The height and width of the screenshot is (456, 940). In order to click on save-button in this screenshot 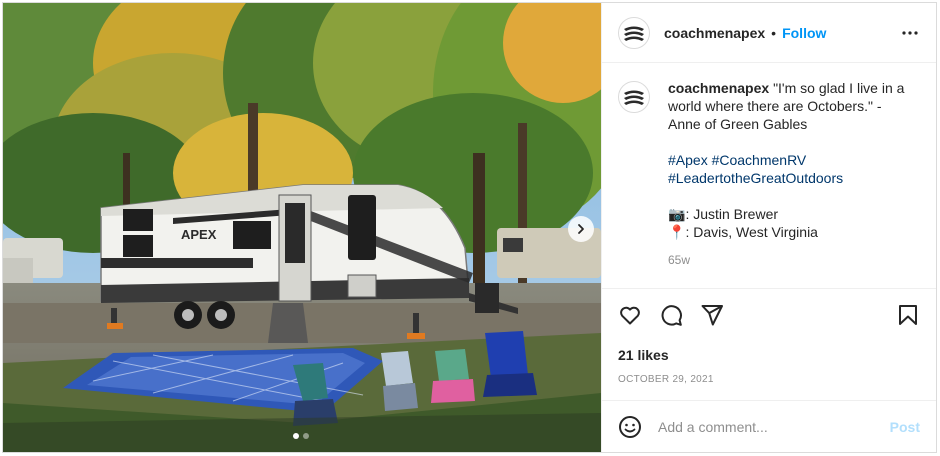, I will do `click(908, 315)`.